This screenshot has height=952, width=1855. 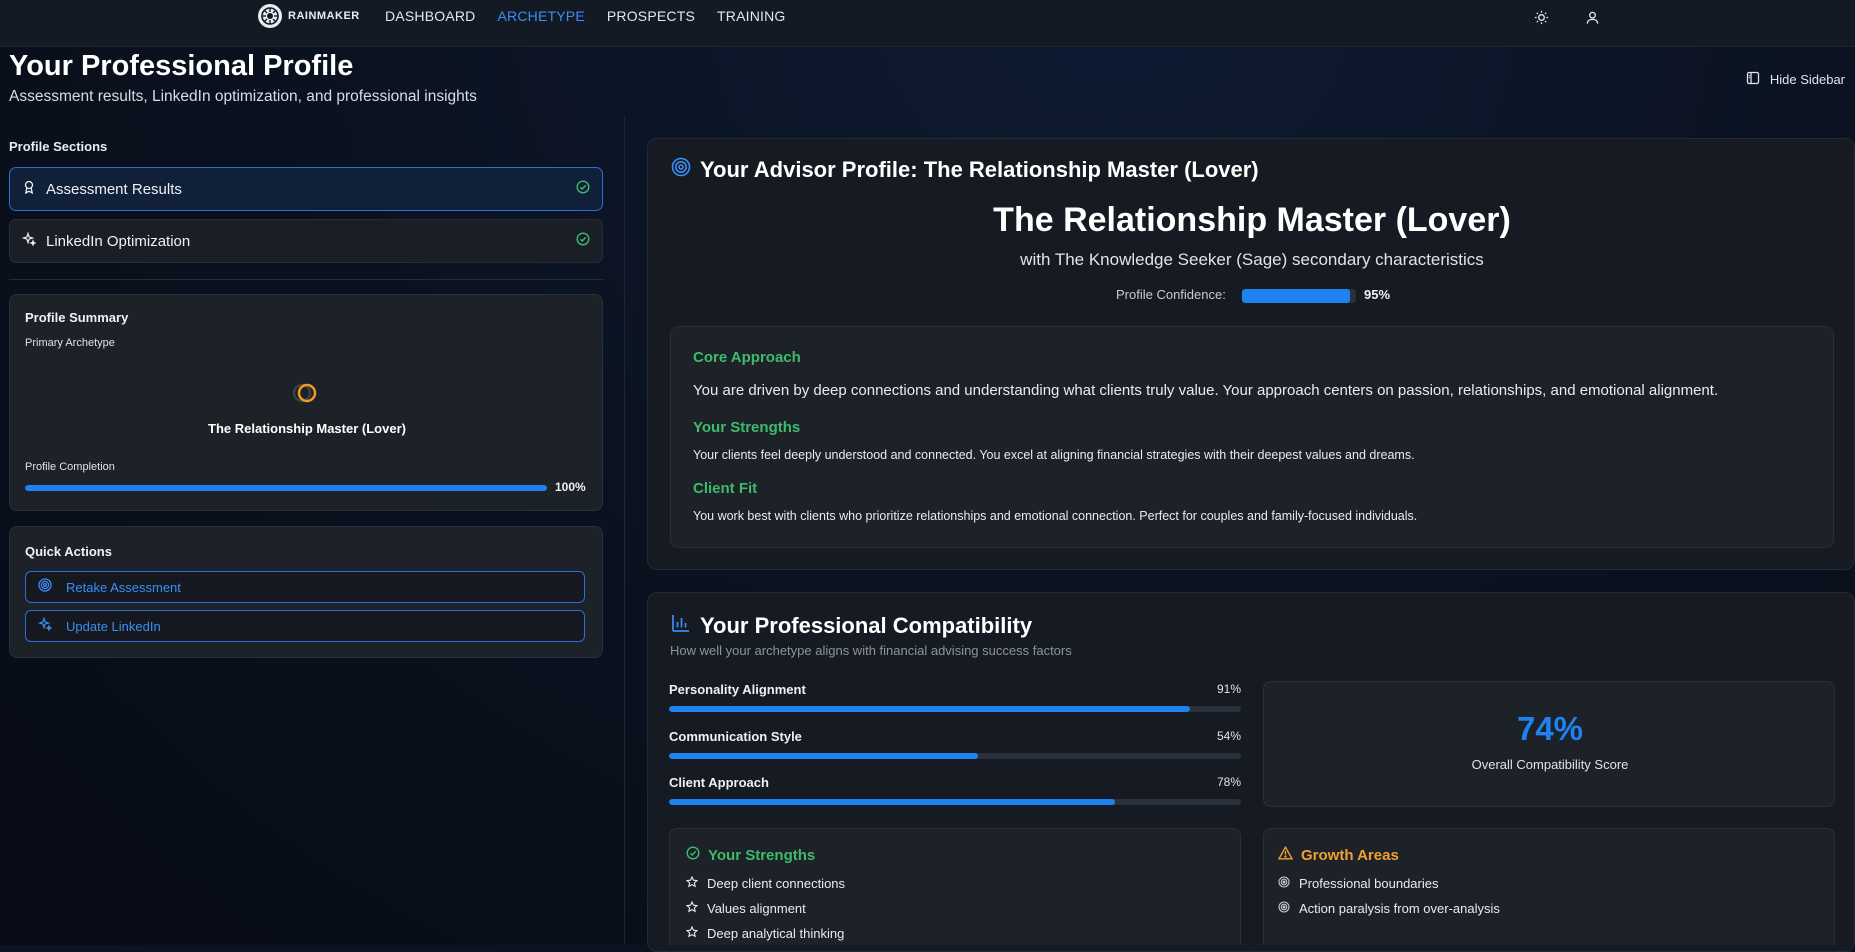 I want to click on list-item-text: Values alignment, so click(x=756, y=908).